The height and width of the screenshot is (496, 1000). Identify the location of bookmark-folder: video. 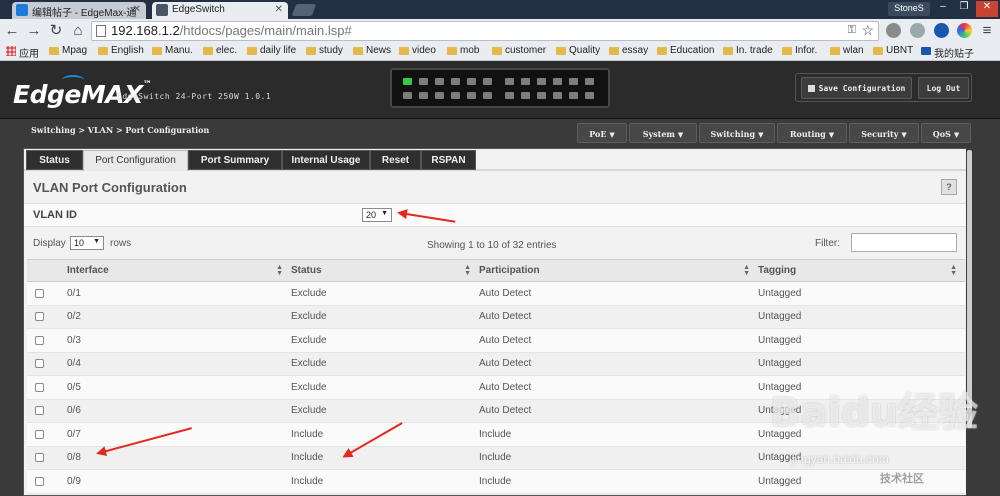
(417, 50).